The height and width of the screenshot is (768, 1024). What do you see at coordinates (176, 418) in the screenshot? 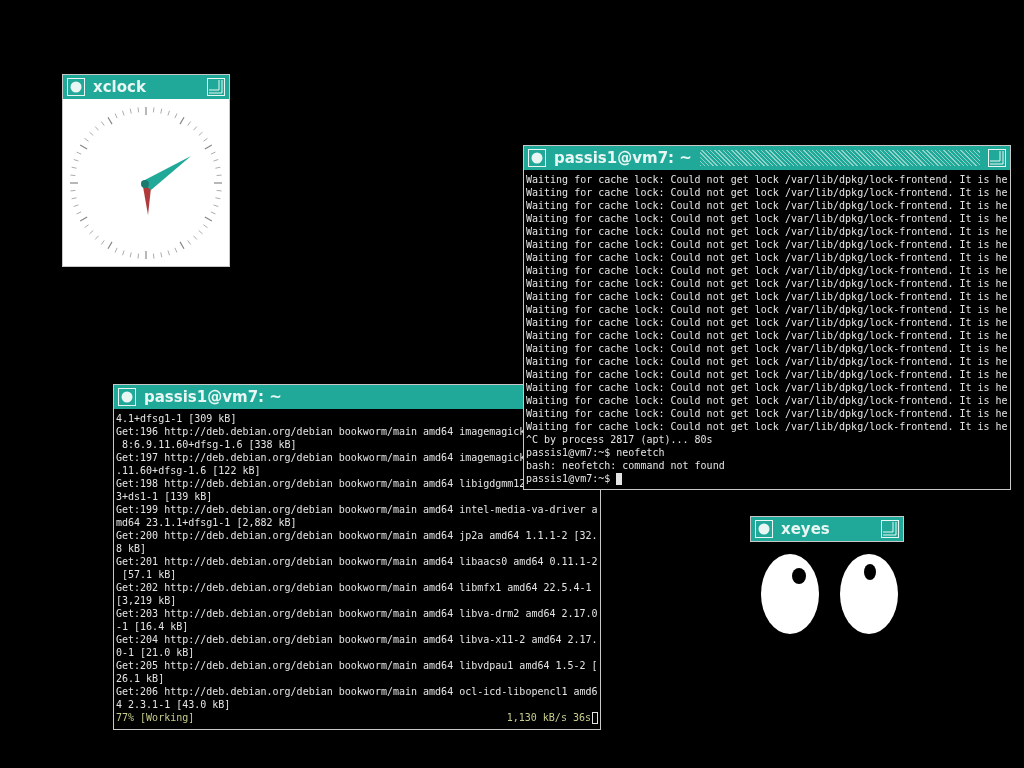
I see `terminal-line: 4.1+dfsg1-1 [309 kB]` at bounding box center [176, 418].